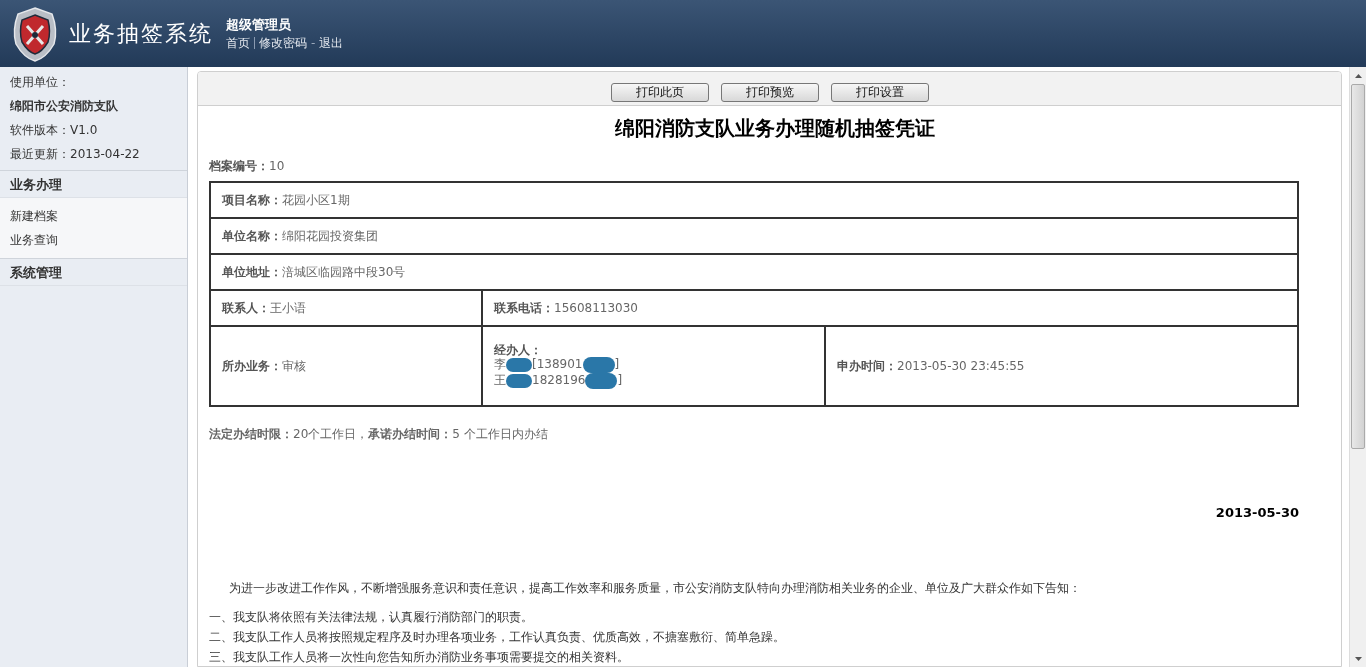 The width and height of the screenshot is (1366, 667). I want to click on field-text: 所办业务：审核, so click(264, 366).